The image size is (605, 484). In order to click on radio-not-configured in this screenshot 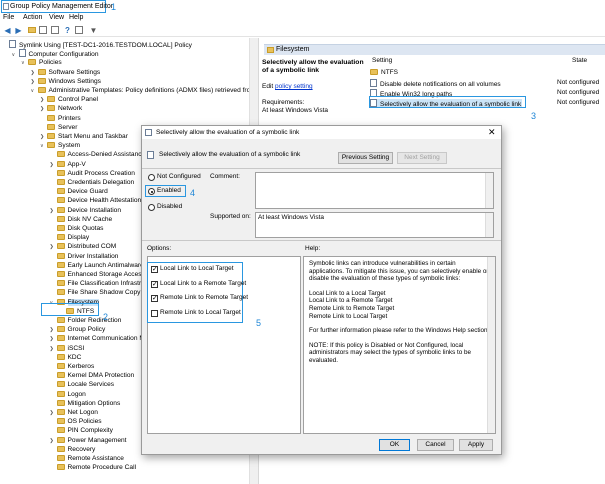, I will do `click(151, 177)`.